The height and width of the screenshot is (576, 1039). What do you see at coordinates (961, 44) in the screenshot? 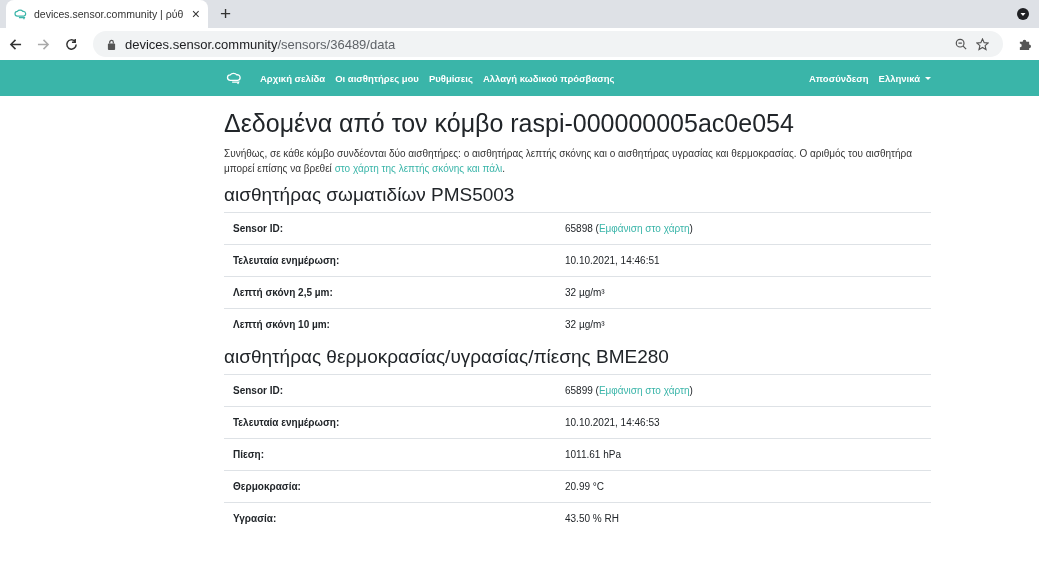
I see `zoom-icon` at bounding box center [961, 44].